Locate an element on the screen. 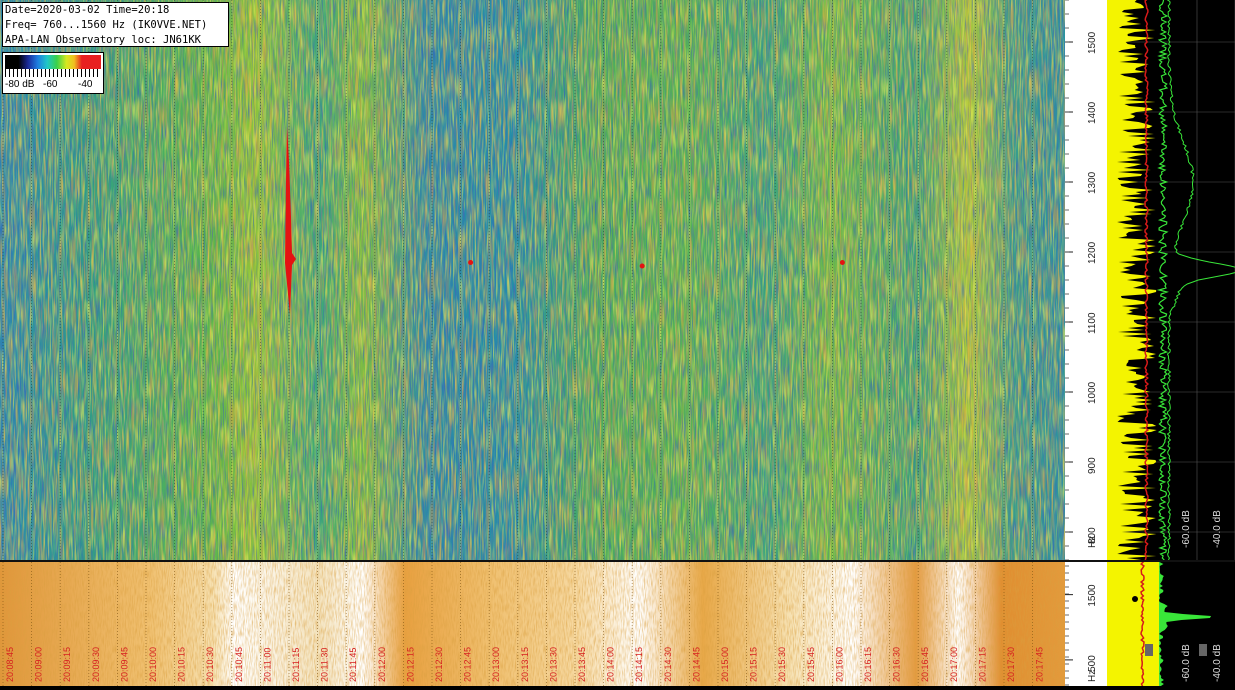  time-tick-label: 20:17:00 is located at coordinates (954, 664).